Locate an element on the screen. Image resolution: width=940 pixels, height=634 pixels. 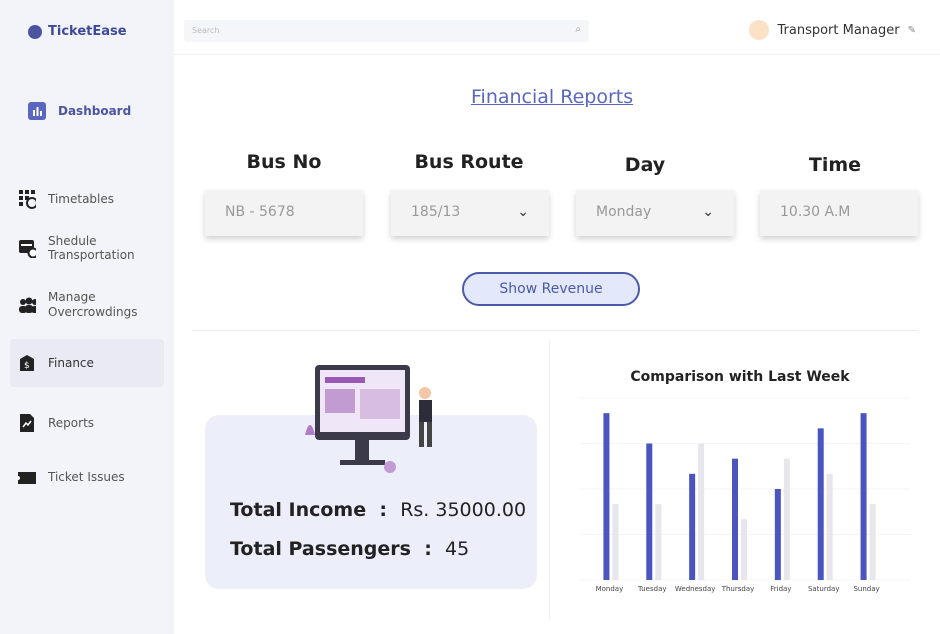
logo: TicketEase is located at coordinates (77, 31).